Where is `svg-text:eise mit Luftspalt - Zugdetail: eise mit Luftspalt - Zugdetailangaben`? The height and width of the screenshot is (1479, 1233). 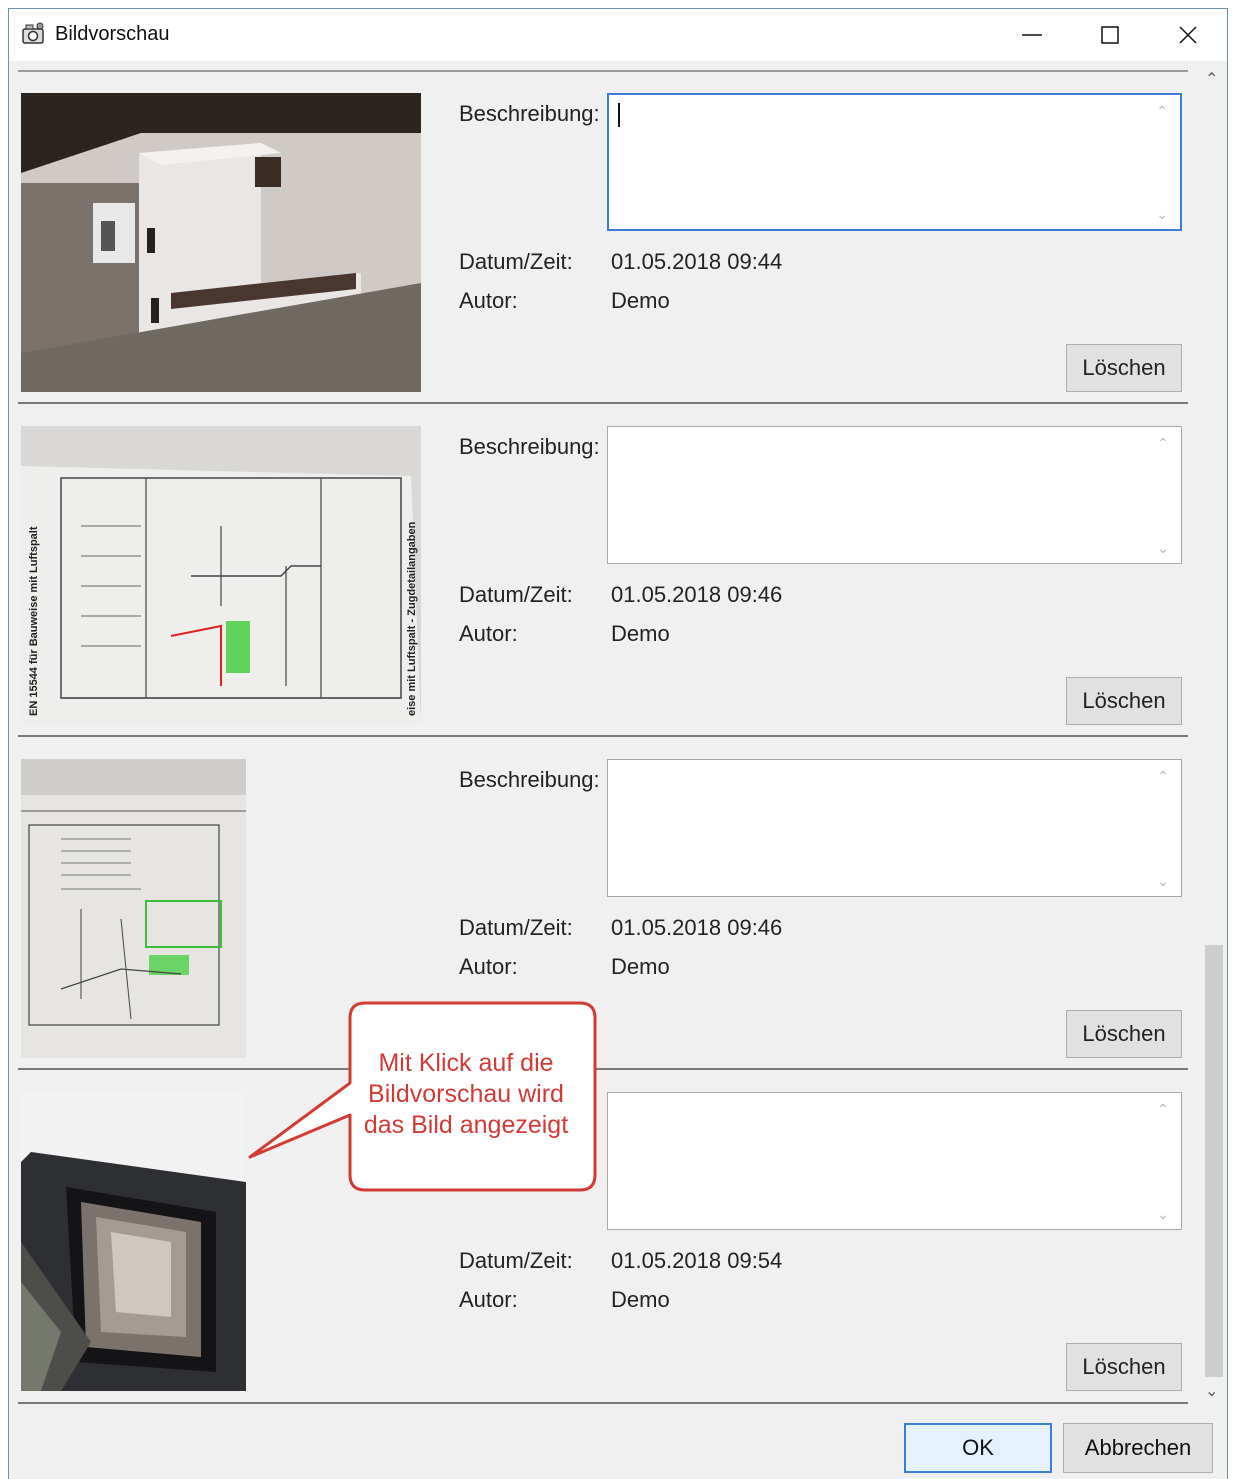
svg-text:eise mit Luftspalt - Zugdetail: eise mit Luftspalt - Zugdetailangaben is located at coordinates (412, 618).